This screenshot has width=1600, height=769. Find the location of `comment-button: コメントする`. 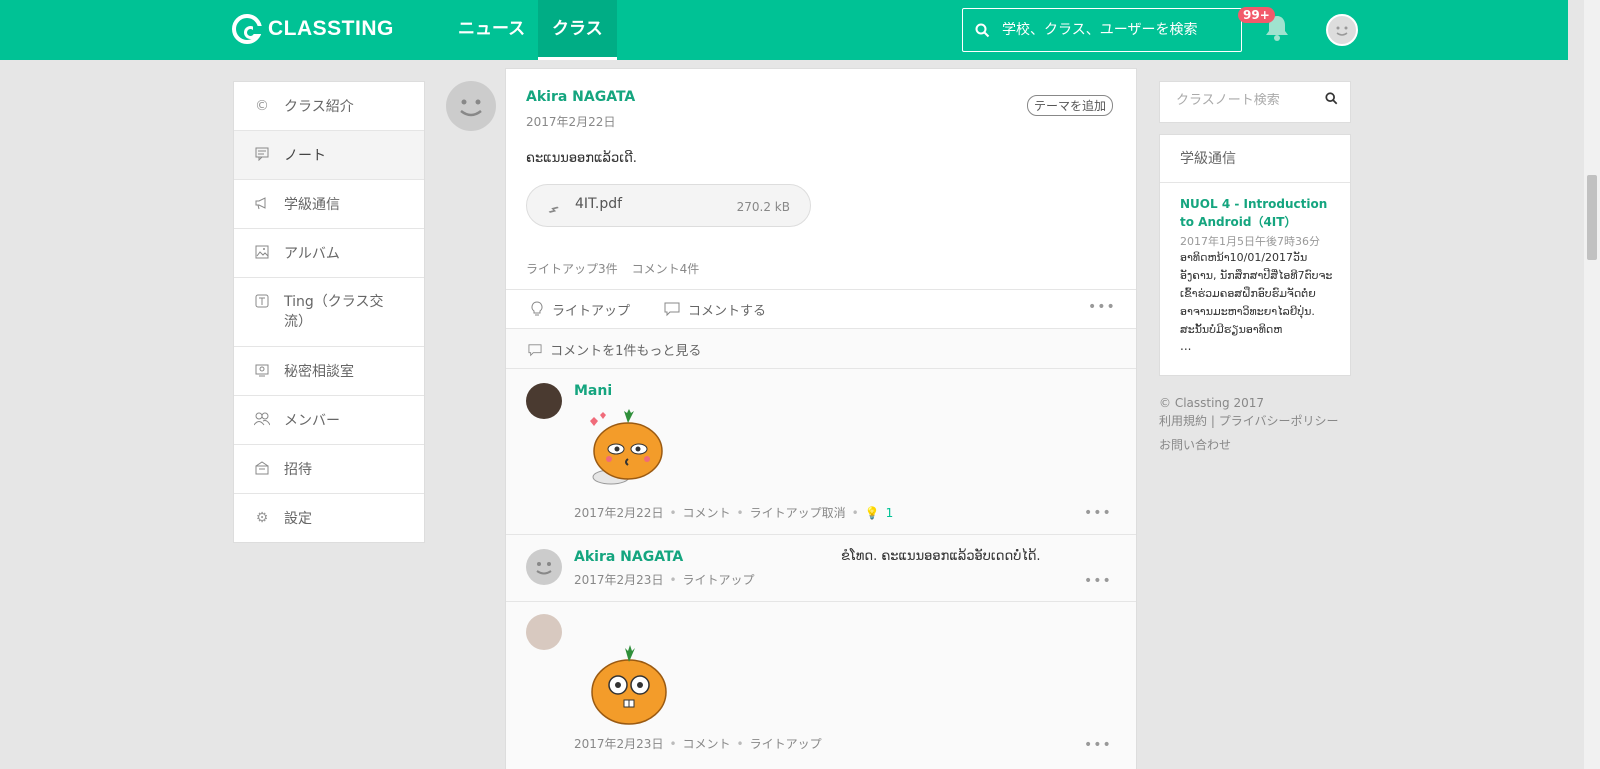

comment-button: コメントする is located at coordinates (715, 309).